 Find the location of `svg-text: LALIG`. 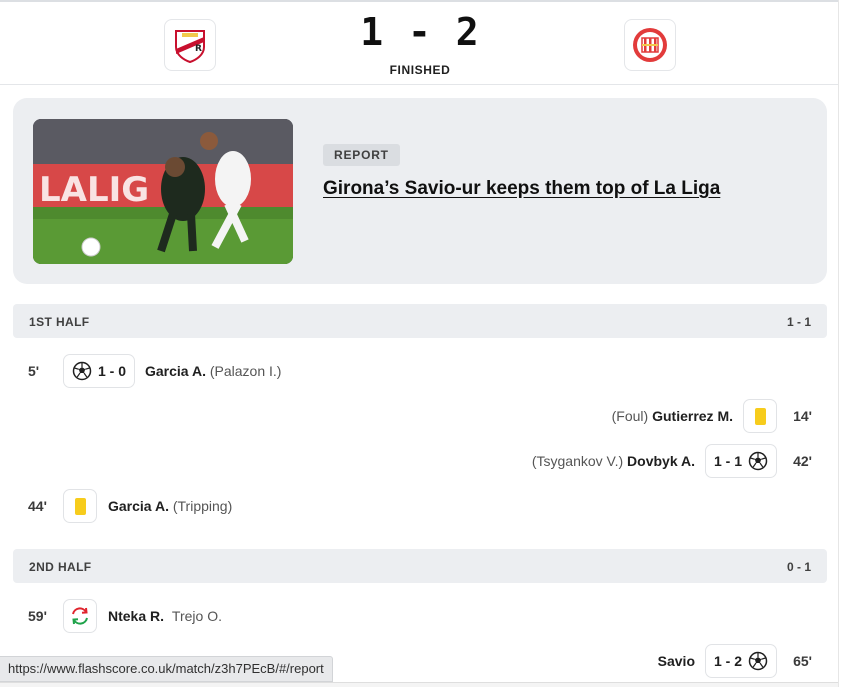

svg-text: LALIG is located at coordinates (94, 190).